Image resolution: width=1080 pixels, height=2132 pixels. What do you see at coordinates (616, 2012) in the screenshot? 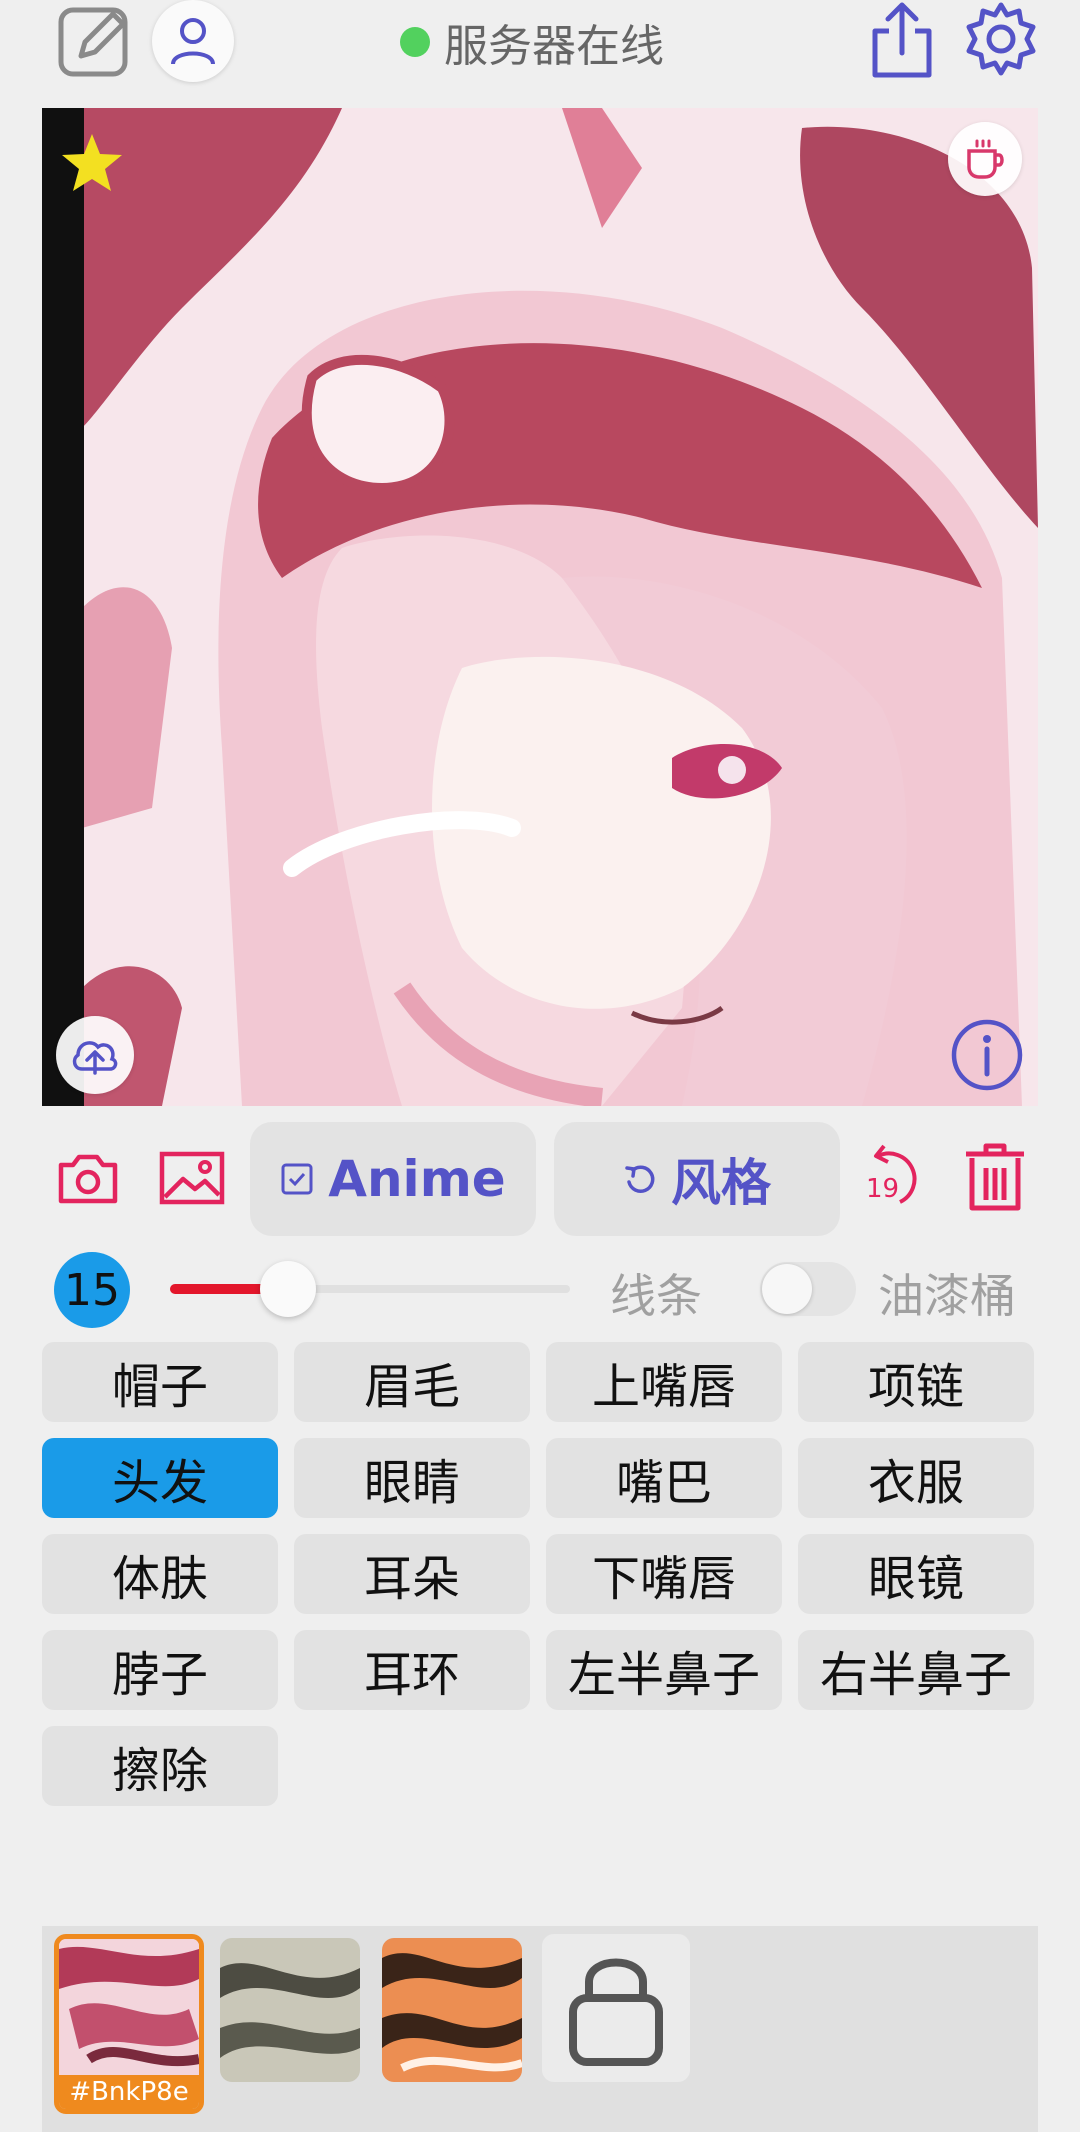
I see `lock-icon` at bounding box center [616, 2012].